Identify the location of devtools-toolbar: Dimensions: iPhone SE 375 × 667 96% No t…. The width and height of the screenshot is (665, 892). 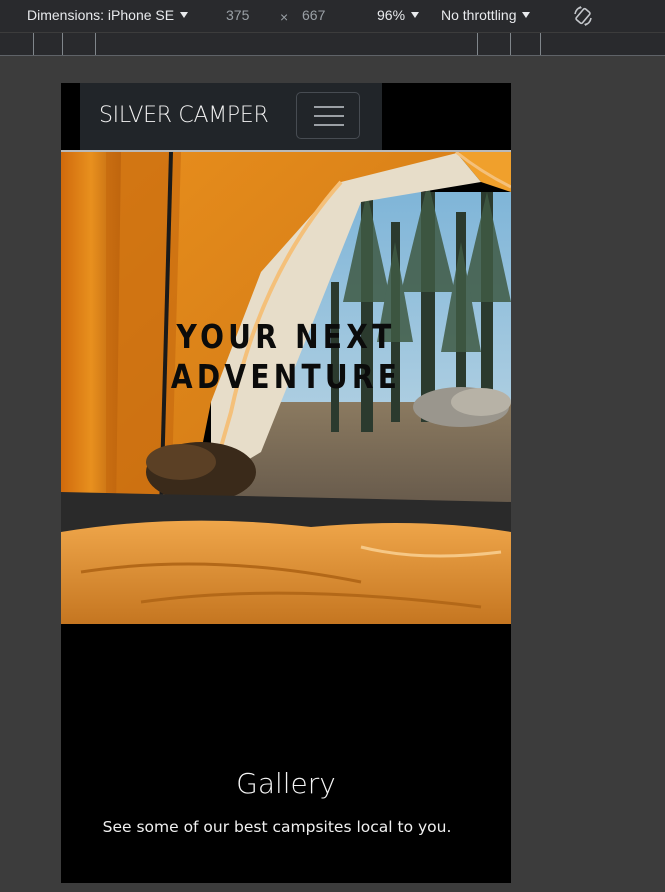
(332, 16).